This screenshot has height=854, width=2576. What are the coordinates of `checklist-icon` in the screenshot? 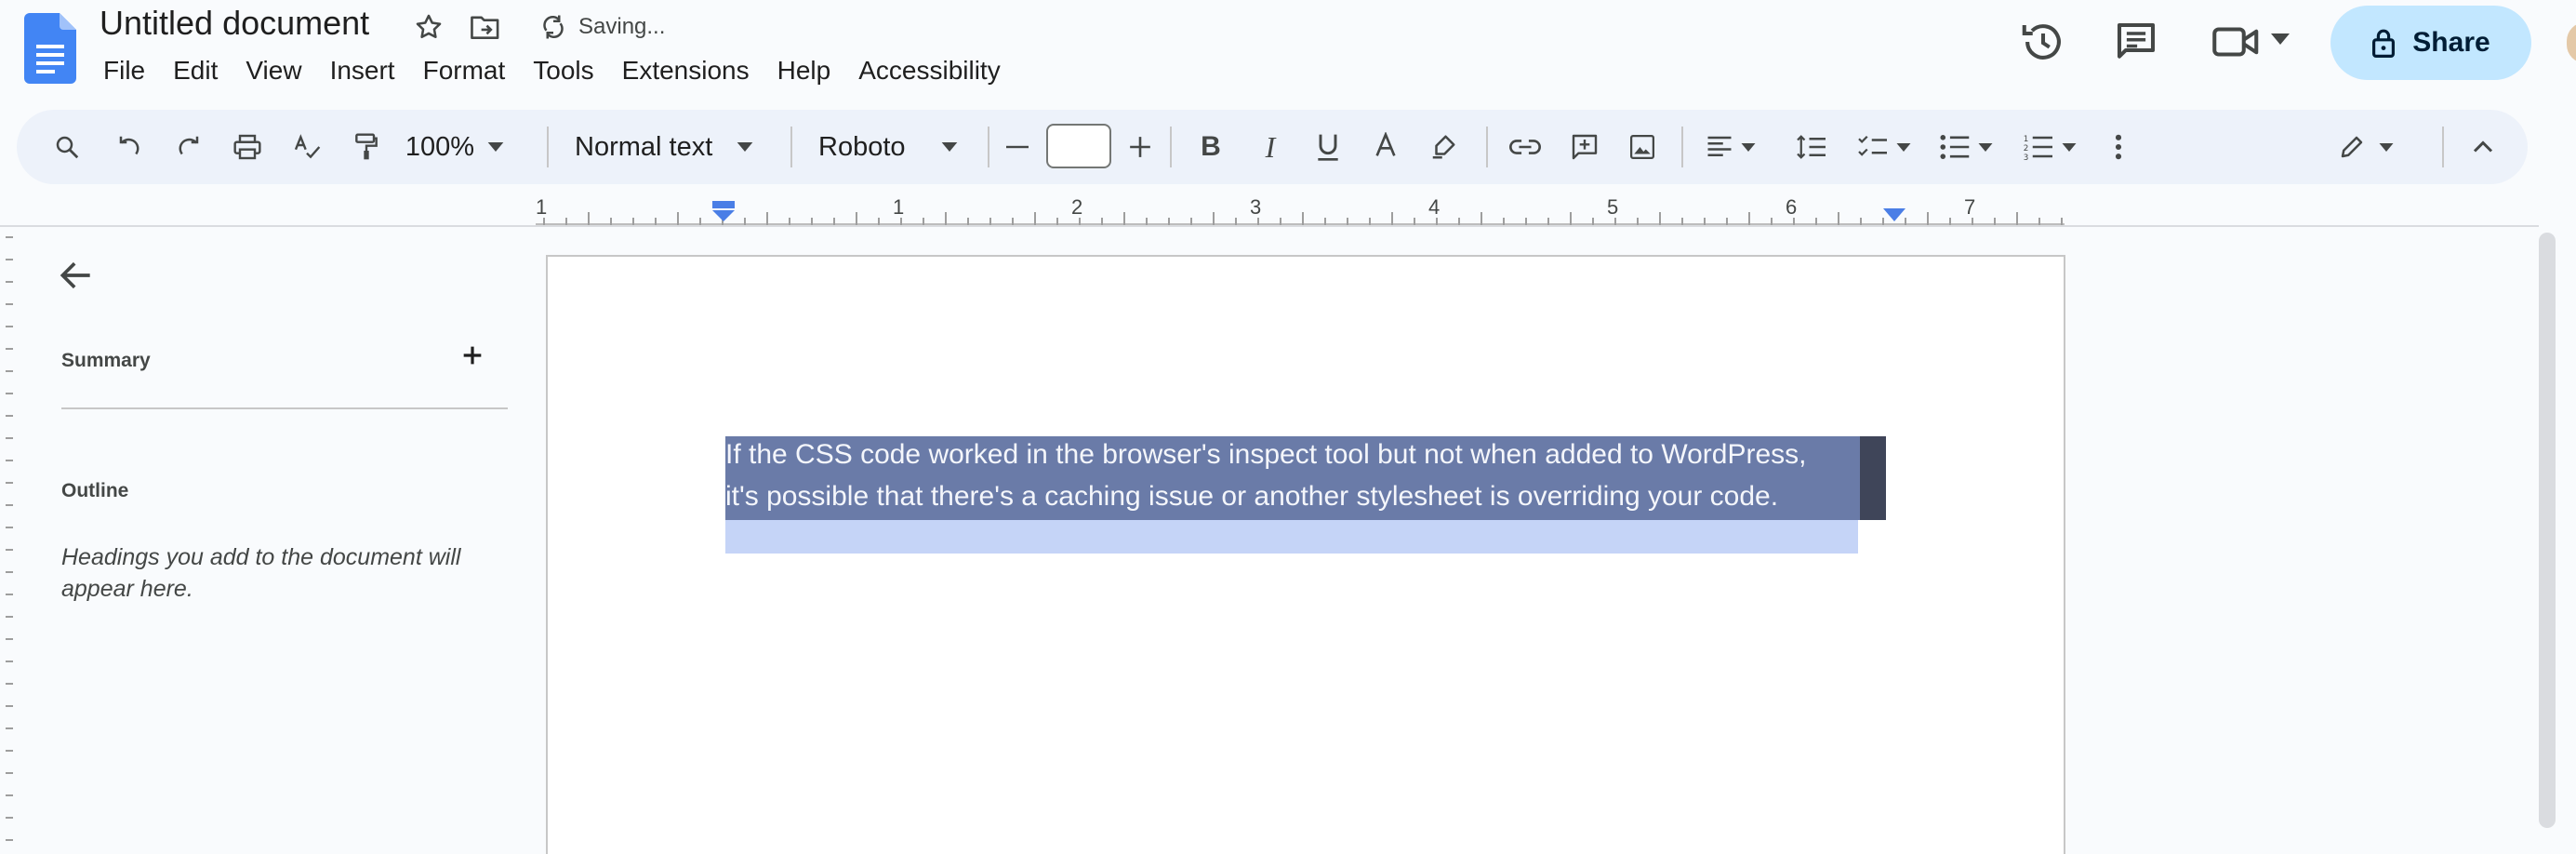 It's located at (1872, 145).